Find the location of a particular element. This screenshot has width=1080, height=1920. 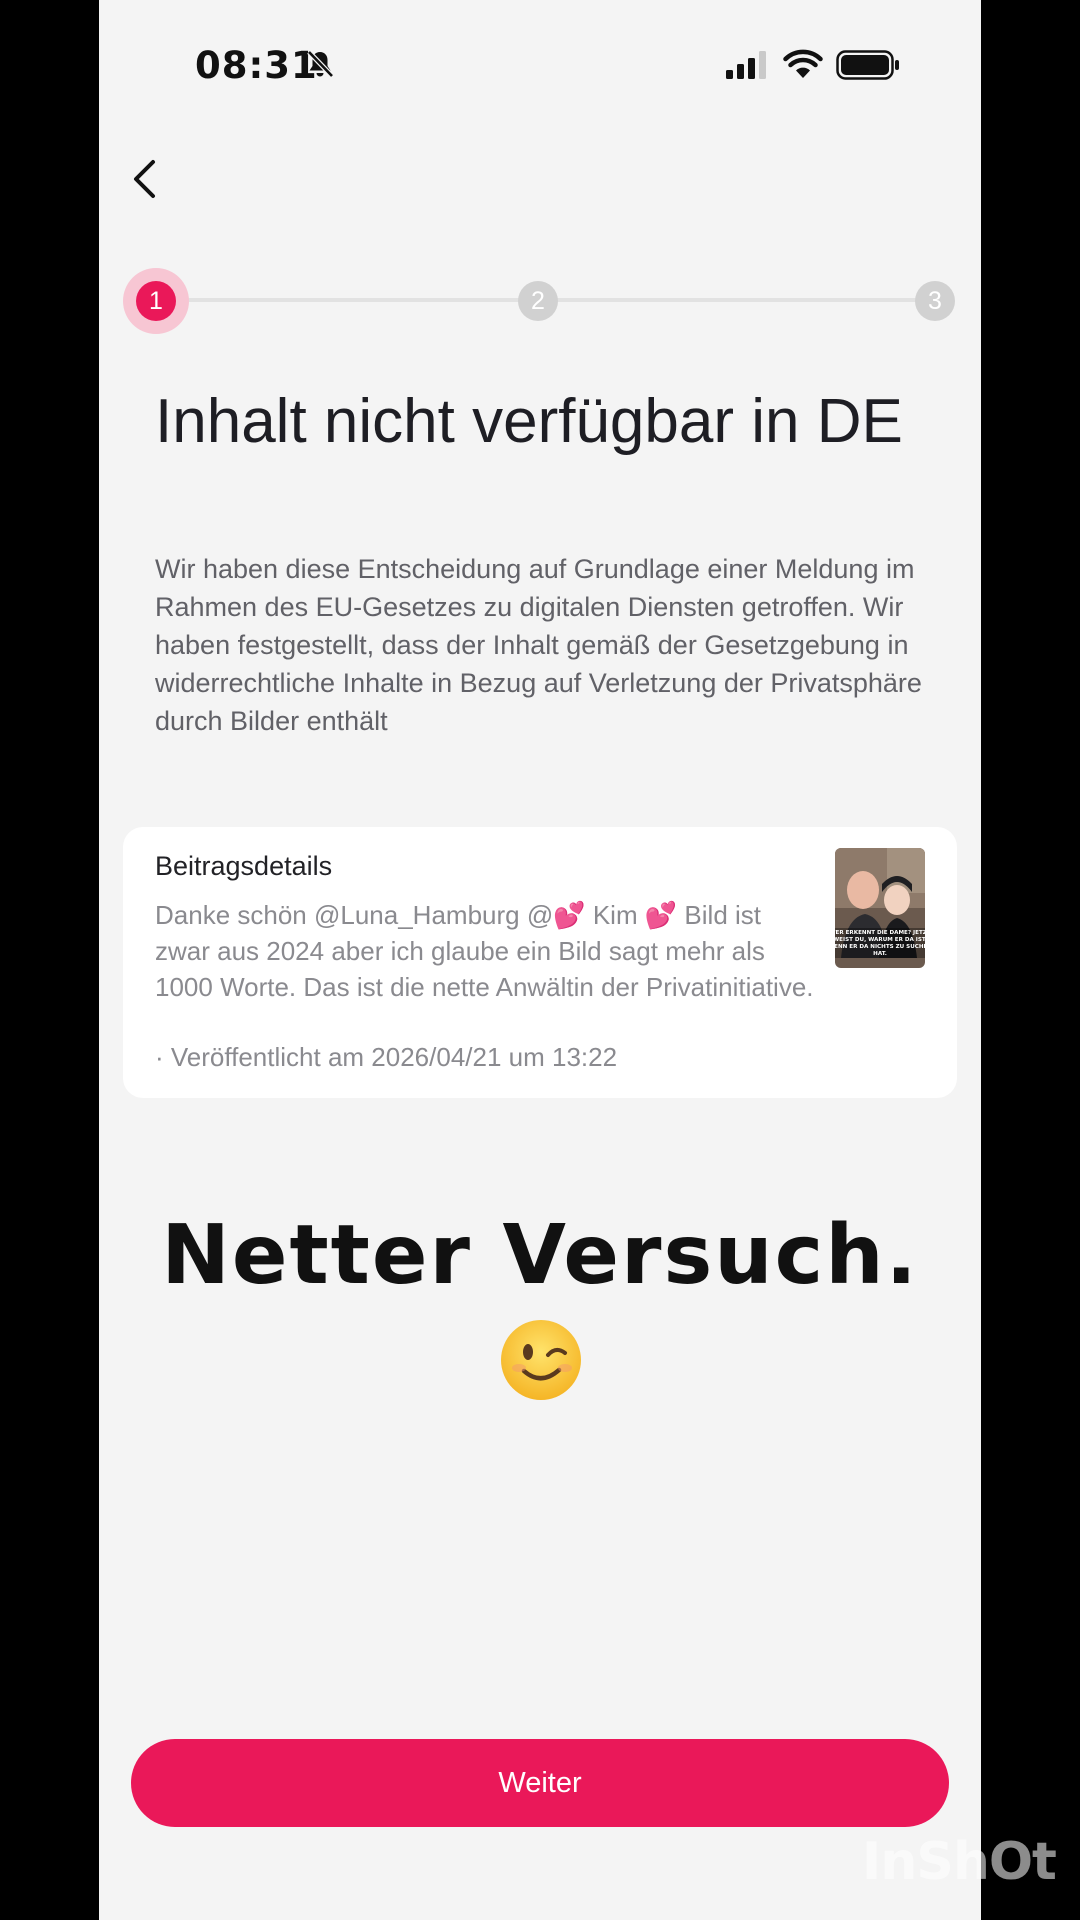

thumbnail-caption-line-1: WER ERKENNT DIE DAME? JETZT is located at coordinates (880, 933).